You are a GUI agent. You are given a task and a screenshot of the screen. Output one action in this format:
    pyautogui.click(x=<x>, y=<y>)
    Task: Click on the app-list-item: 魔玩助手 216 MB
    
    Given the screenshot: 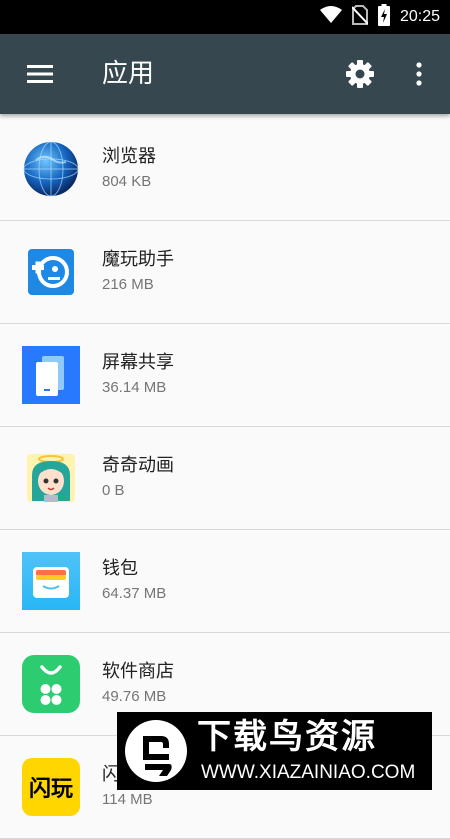 What is the action you would take?
    pyautogui.click(x=225, y=272)
    